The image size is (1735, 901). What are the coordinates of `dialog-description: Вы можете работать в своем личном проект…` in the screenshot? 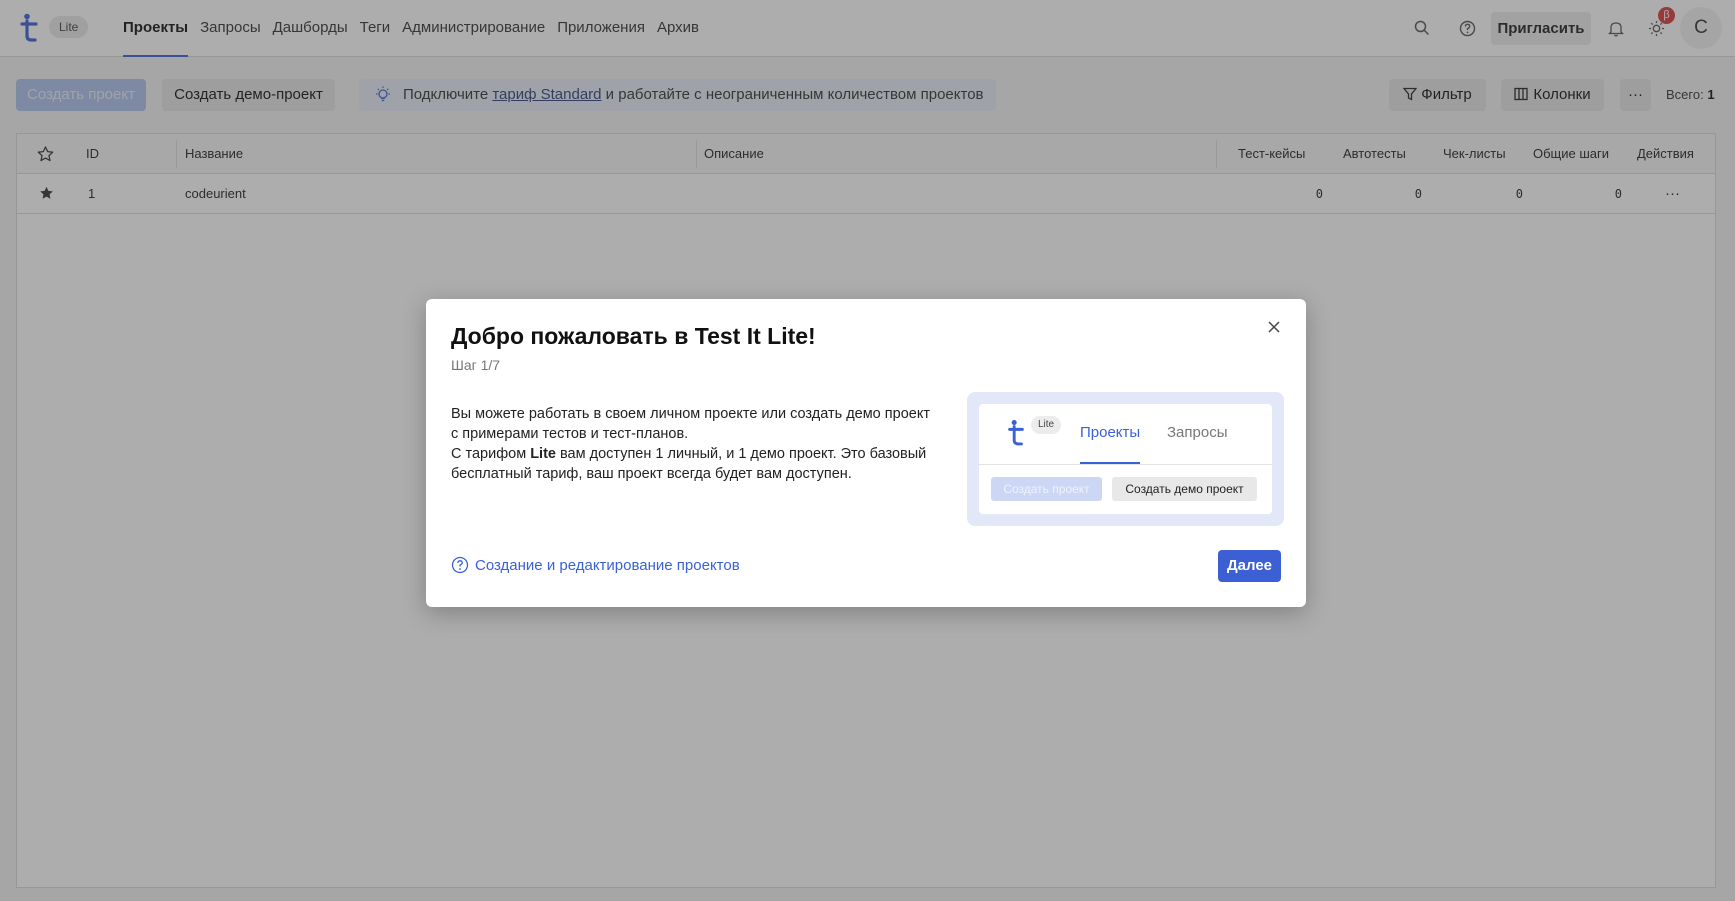 It's located at (696, 444).